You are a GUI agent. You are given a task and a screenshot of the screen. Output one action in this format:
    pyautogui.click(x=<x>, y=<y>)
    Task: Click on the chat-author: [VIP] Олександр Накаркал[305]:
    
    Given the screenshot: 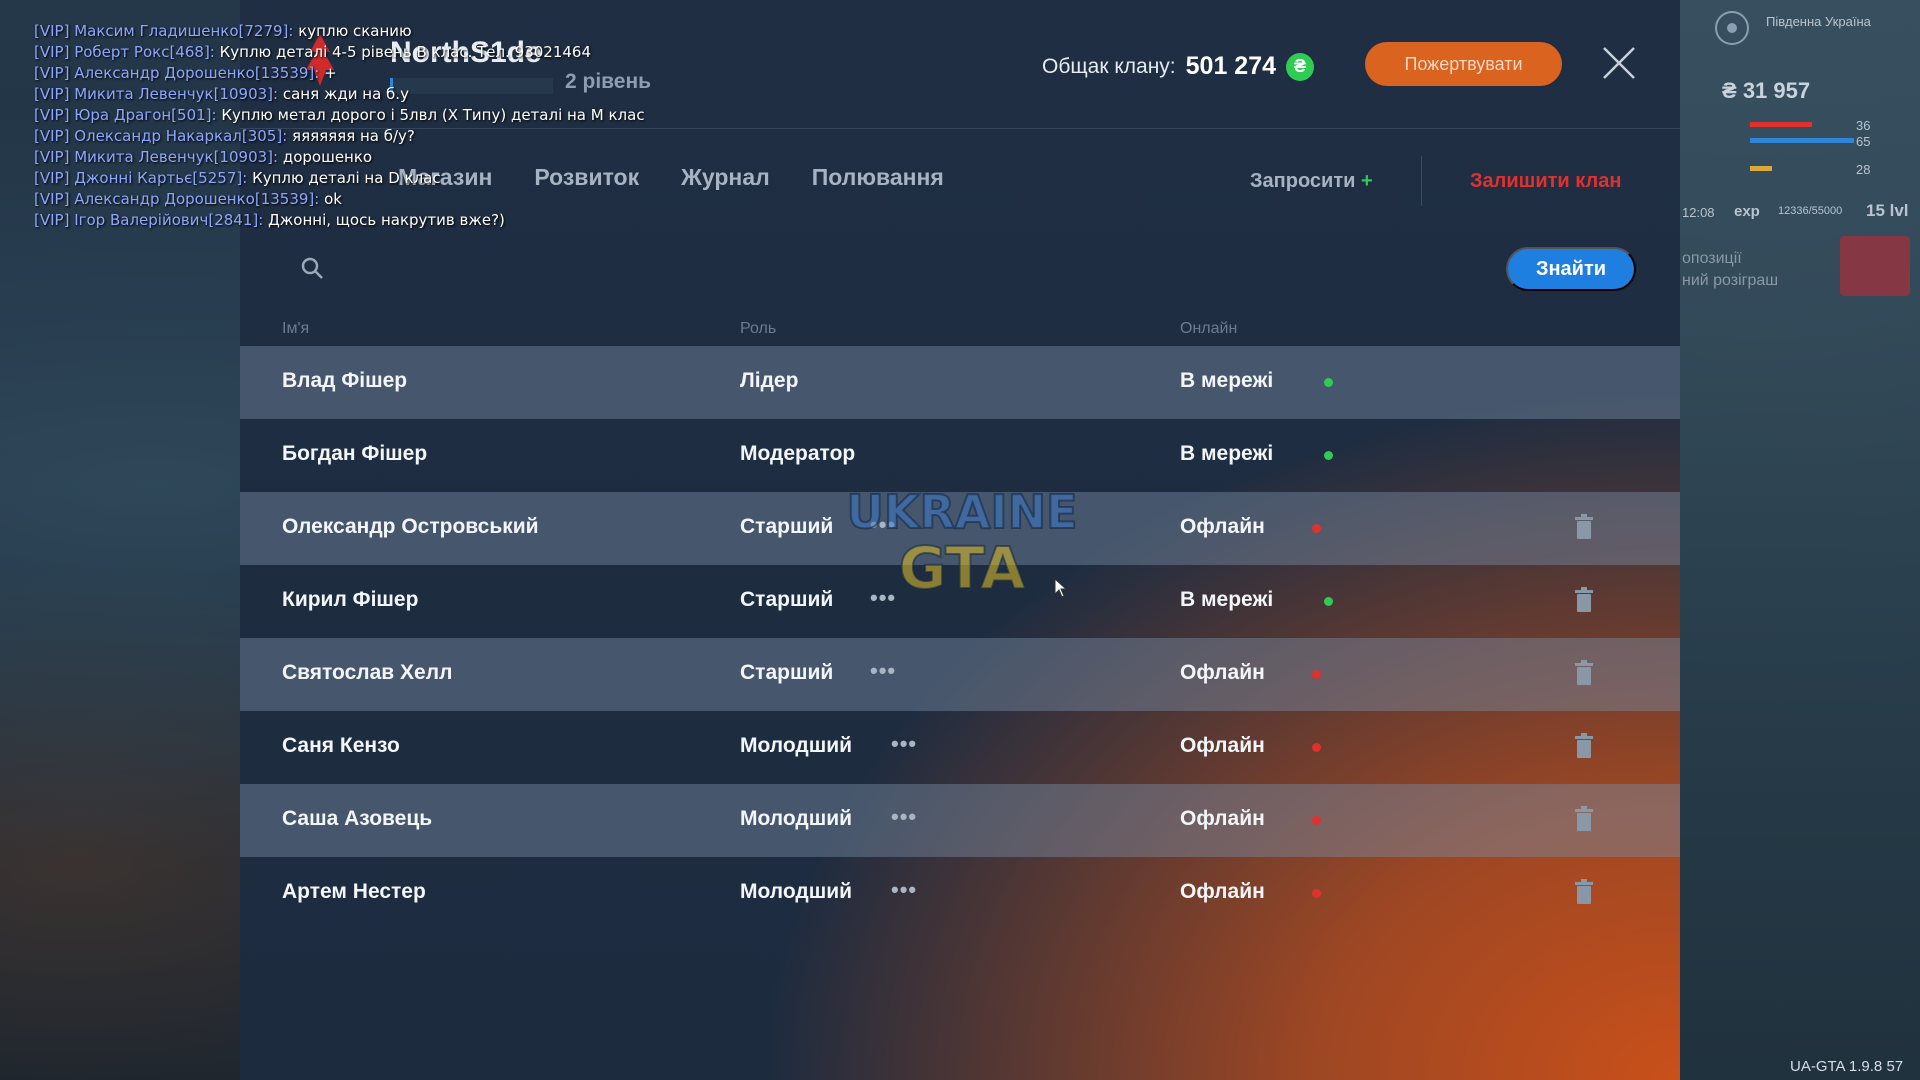 What is the action you would take?
    pyautogui.click(x=161, y=136)
    